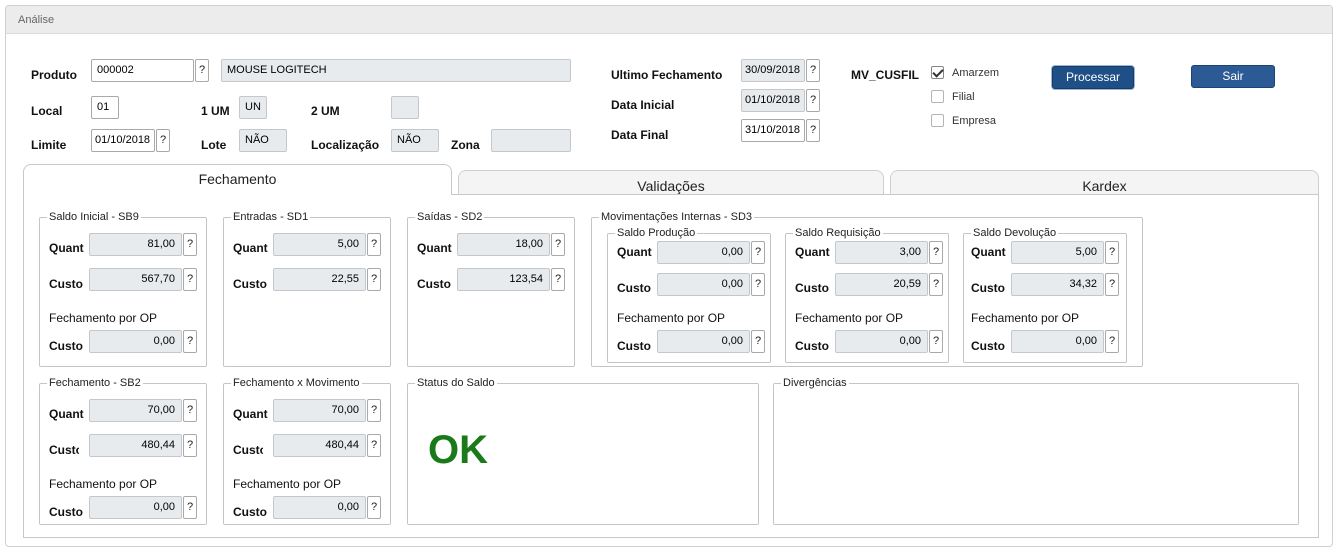  Describe the element at coordinates (95, 383) in the screenshot. I see `group-title: Fechamento - SB2` at that location.